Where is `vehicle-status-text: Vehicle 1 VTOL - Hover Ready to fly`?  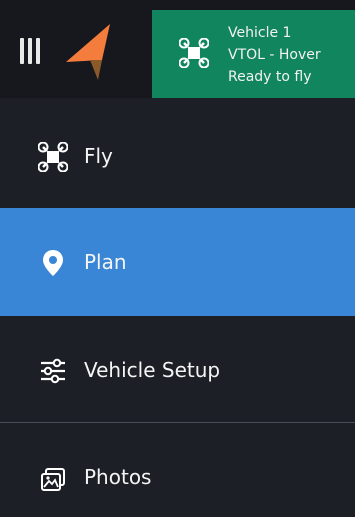
vehicle-status-text: Vehicle 1 VTOL - Hover Ready to fly is located at coordinates (274, 55).